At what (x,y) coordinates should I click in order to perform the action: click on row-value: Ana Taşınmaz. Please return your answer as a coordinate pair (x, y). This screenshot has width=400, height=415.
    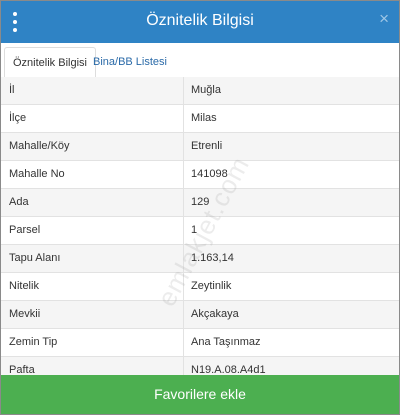
    Looking at the image, I should click on (226, 342).